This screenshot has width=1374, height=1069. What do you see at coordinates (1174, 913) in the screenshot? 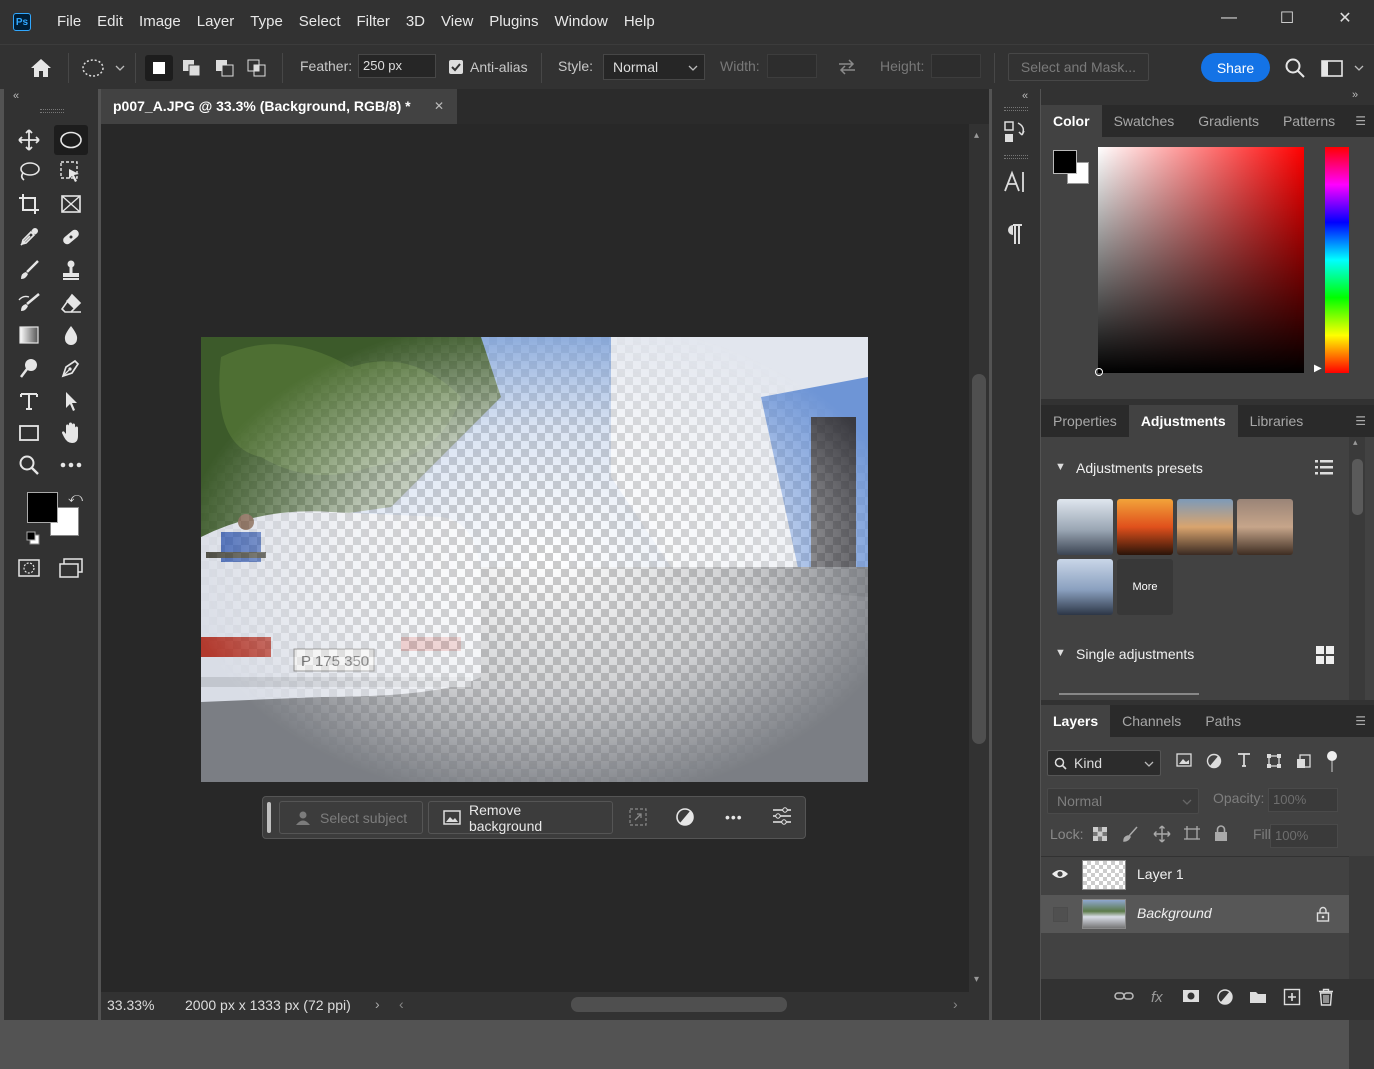
I see `background-layer-name: Background` at bounding box center [1174, 913].